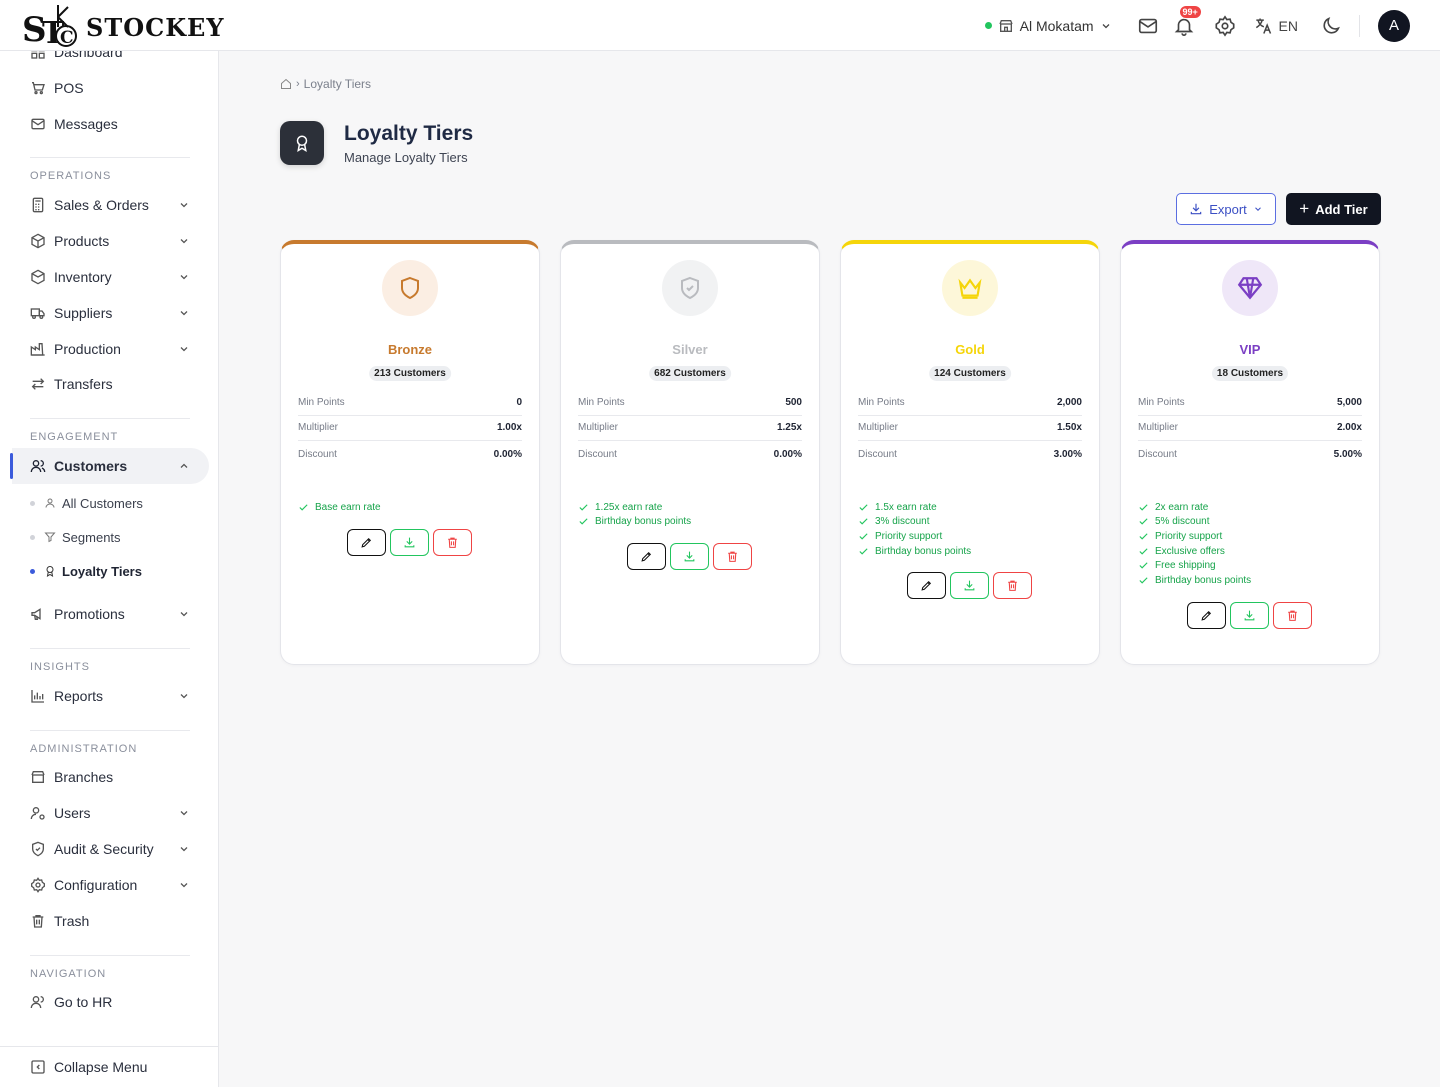 Image resolution: width=1440 pixels, height=1087 pixels. I want to click on branch-selector: Al Mokatam, so click(1048, 26).